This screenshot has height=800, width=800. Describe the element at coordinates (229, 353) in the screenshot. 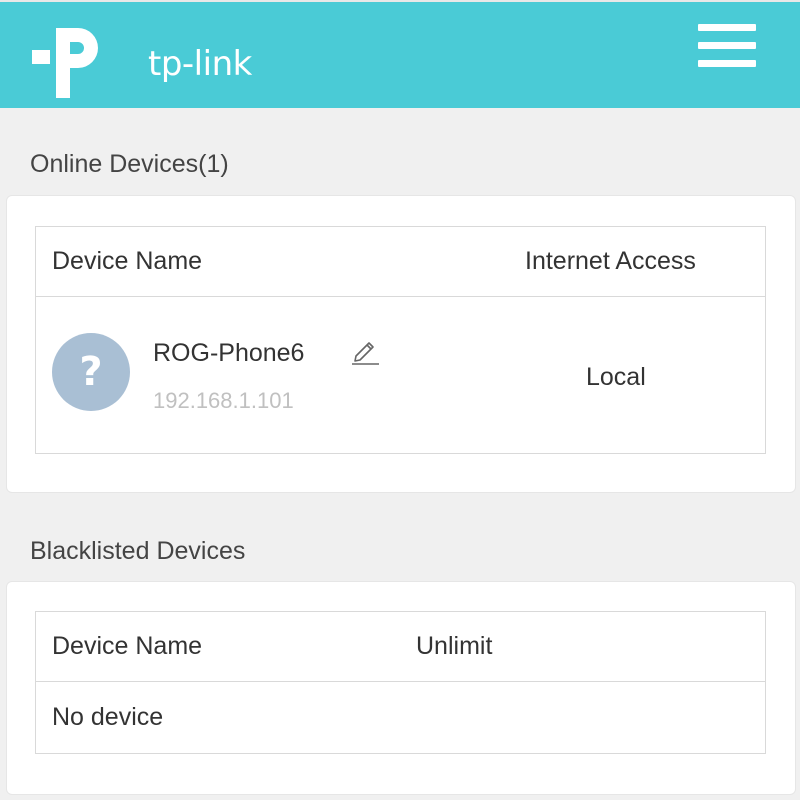

I see `device-name: ROG-Phone6` at that location.